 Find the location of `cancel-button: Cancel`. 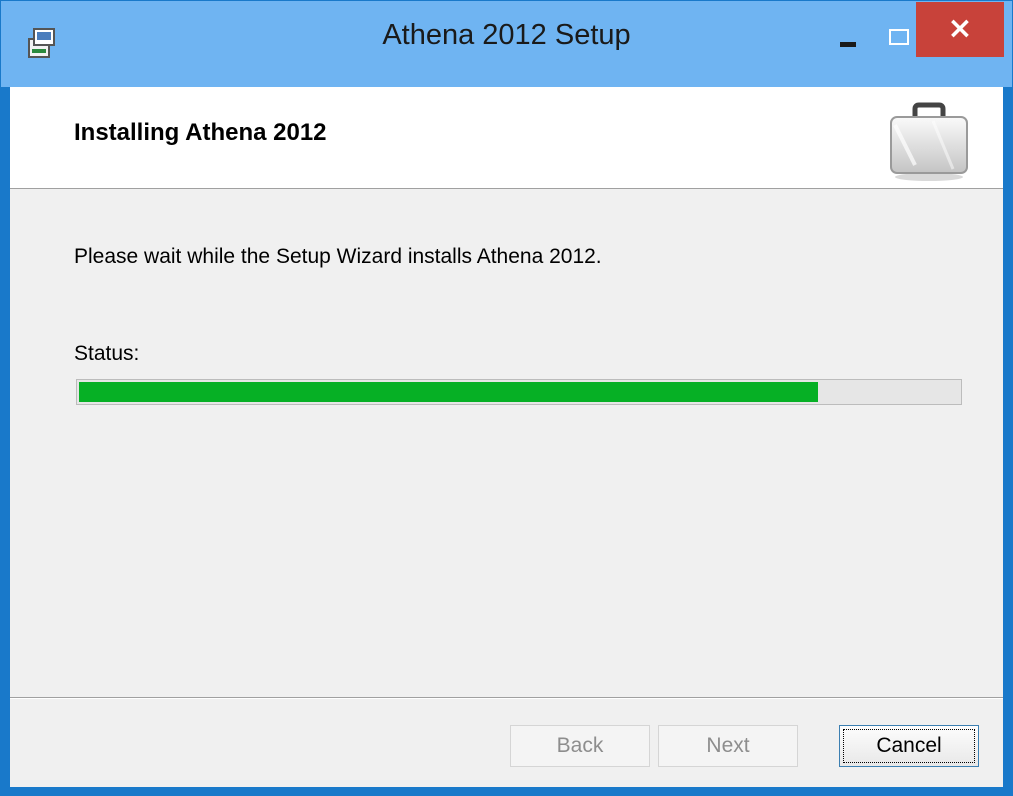

cancel-button: Cancel is located at coordinates (909, 746).